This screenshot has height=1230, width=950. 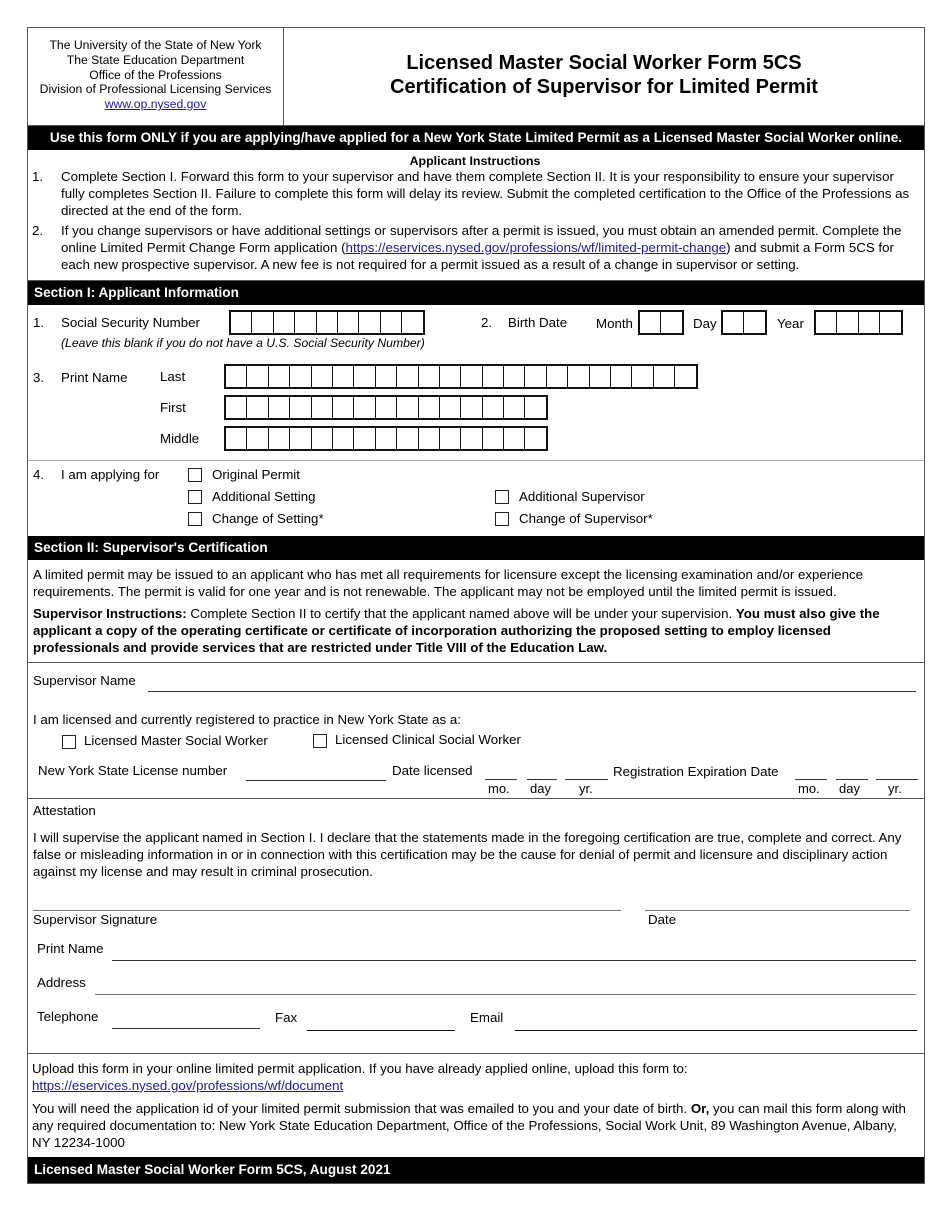 I want to click on lcsw-checkbox, so click(x=320, y=740).